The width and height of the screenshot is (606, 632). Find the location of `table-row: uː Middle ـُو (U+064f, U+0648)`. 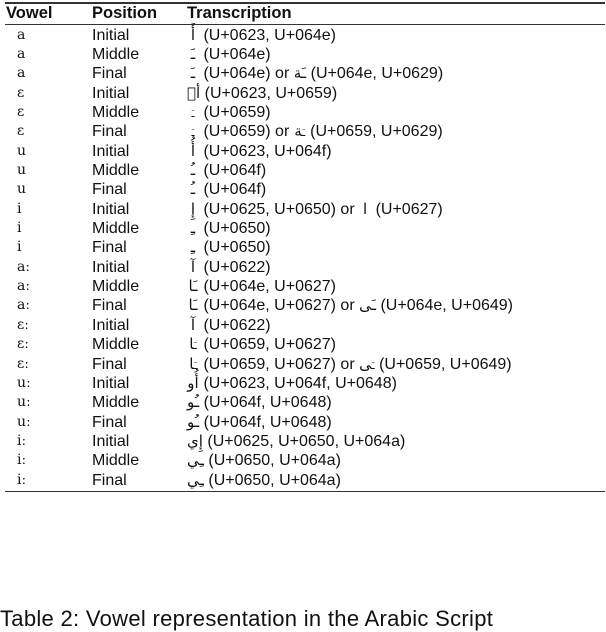

table-row: uː Middle ـُو (U+064f, U+0648) is located at coordinates (305, 402).